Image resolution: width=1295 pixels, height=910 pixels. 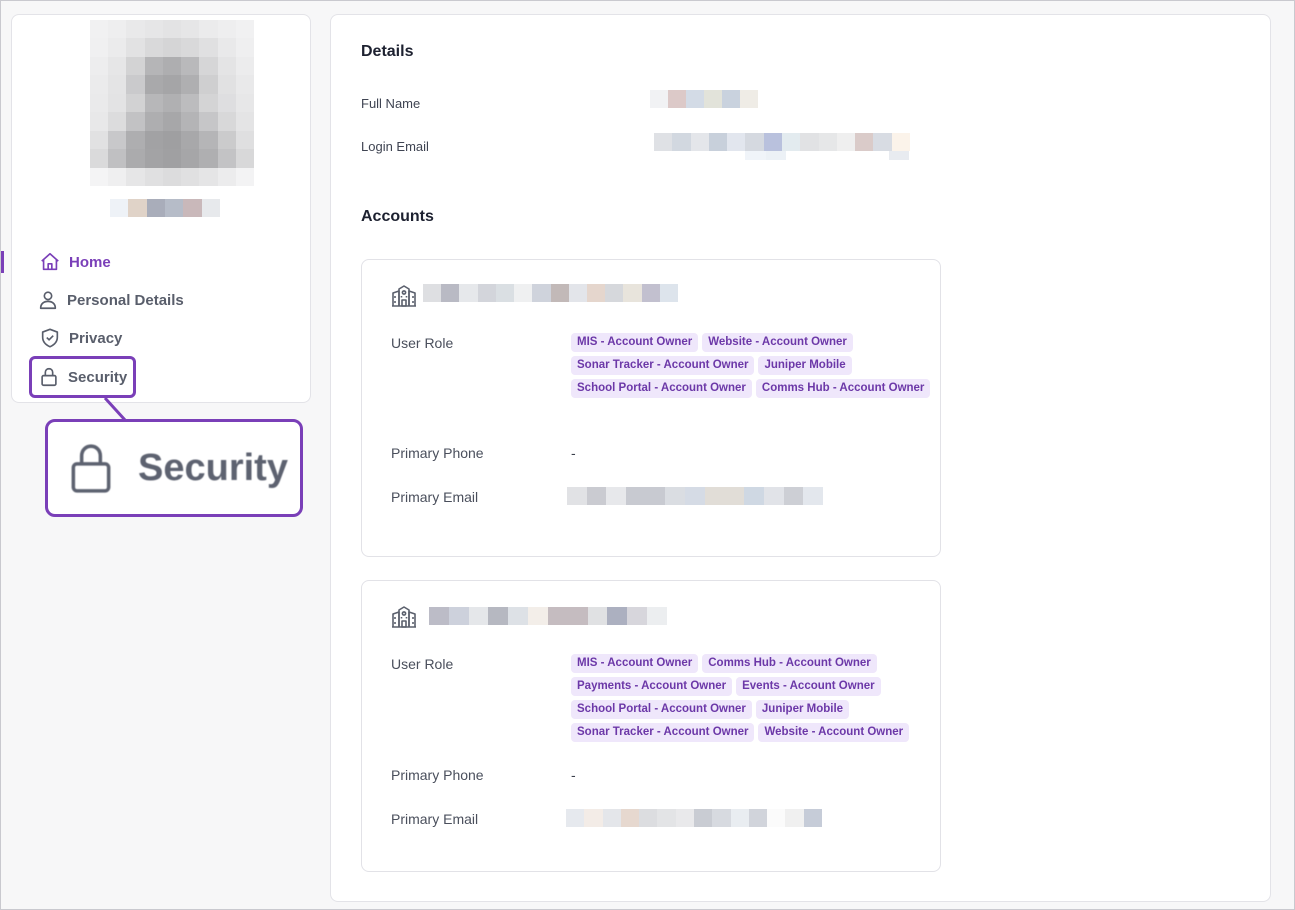 I want to click on sidebar-item-home: Home, so click(x=75, y=262).